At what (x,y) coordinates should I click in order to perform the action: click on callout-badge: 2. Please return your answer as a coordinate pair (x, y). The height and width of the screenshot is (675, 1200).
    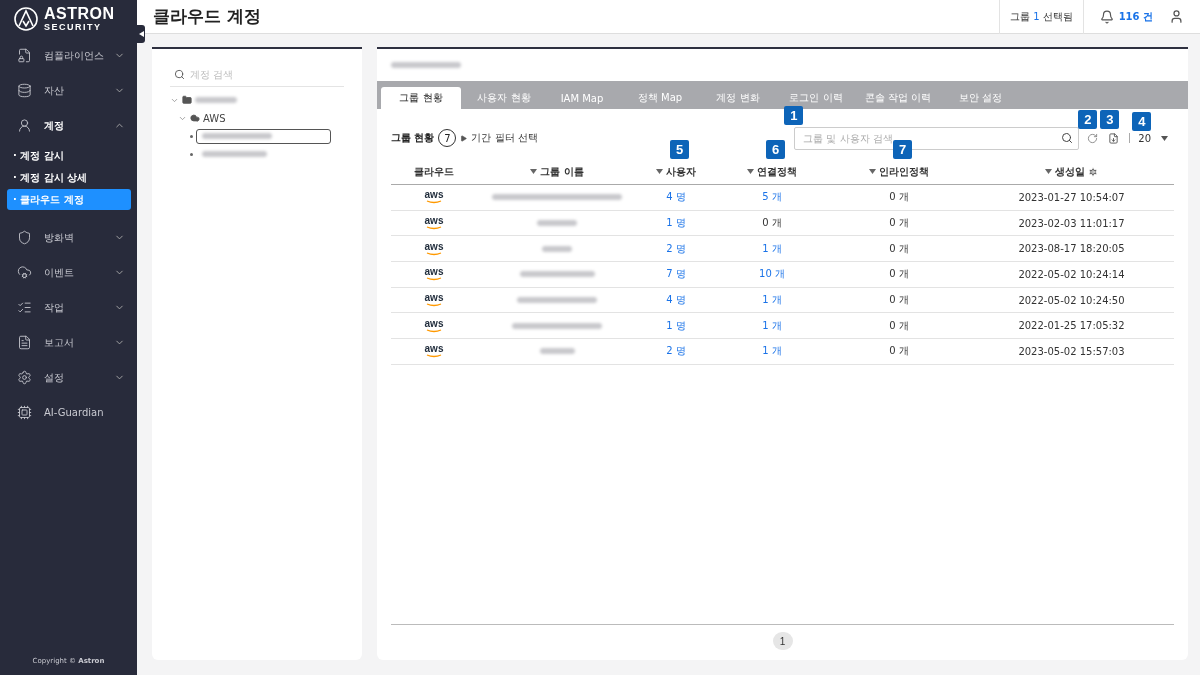
    Looking at the image, I should click on (1088, 119).